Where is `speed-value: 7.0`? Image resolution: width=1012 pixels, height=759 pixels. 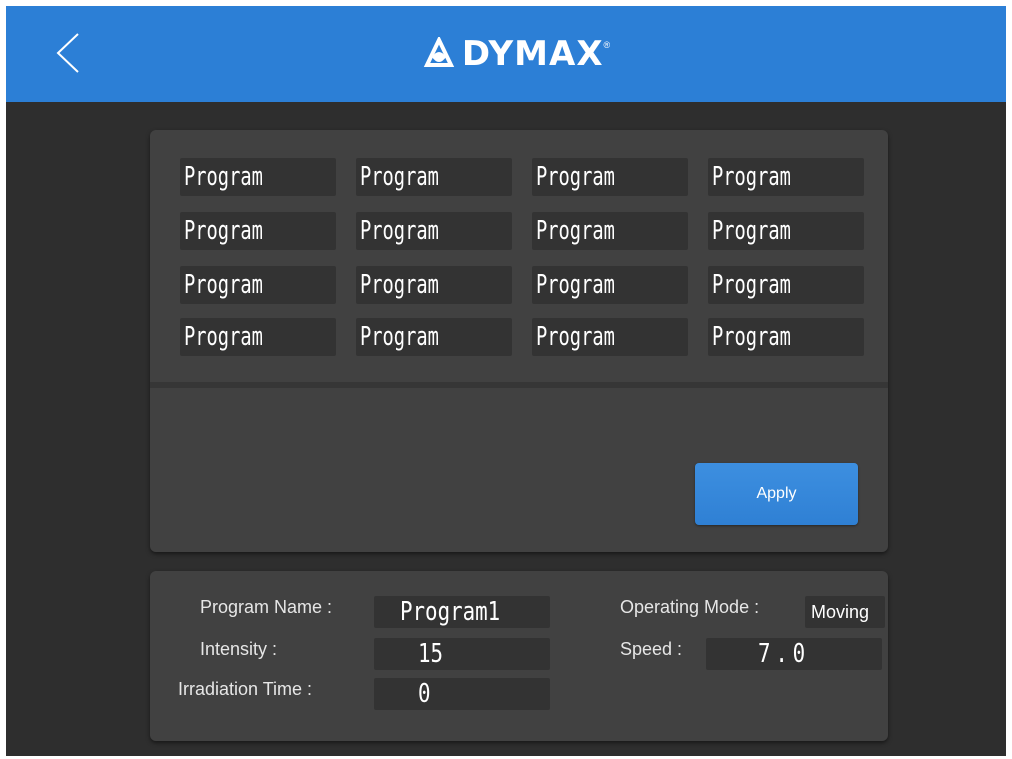 speed-value: 7.0 is located at coordinates (794, 654).